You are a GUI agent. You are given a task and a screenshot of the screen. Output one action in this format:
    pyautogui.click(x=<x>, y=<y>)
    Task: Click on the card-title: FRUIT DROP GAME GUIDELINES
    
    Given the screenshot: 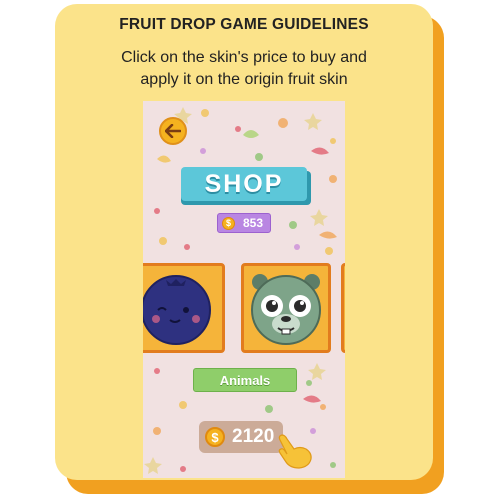 What is the action you would take?
    pyautogui.click(x=244, y=24)
    